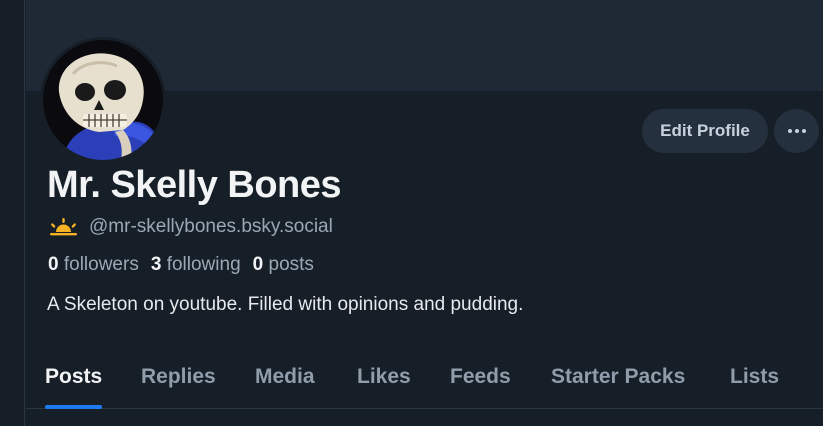  I want to click on tab-label: Feeds, so click(480, 376).